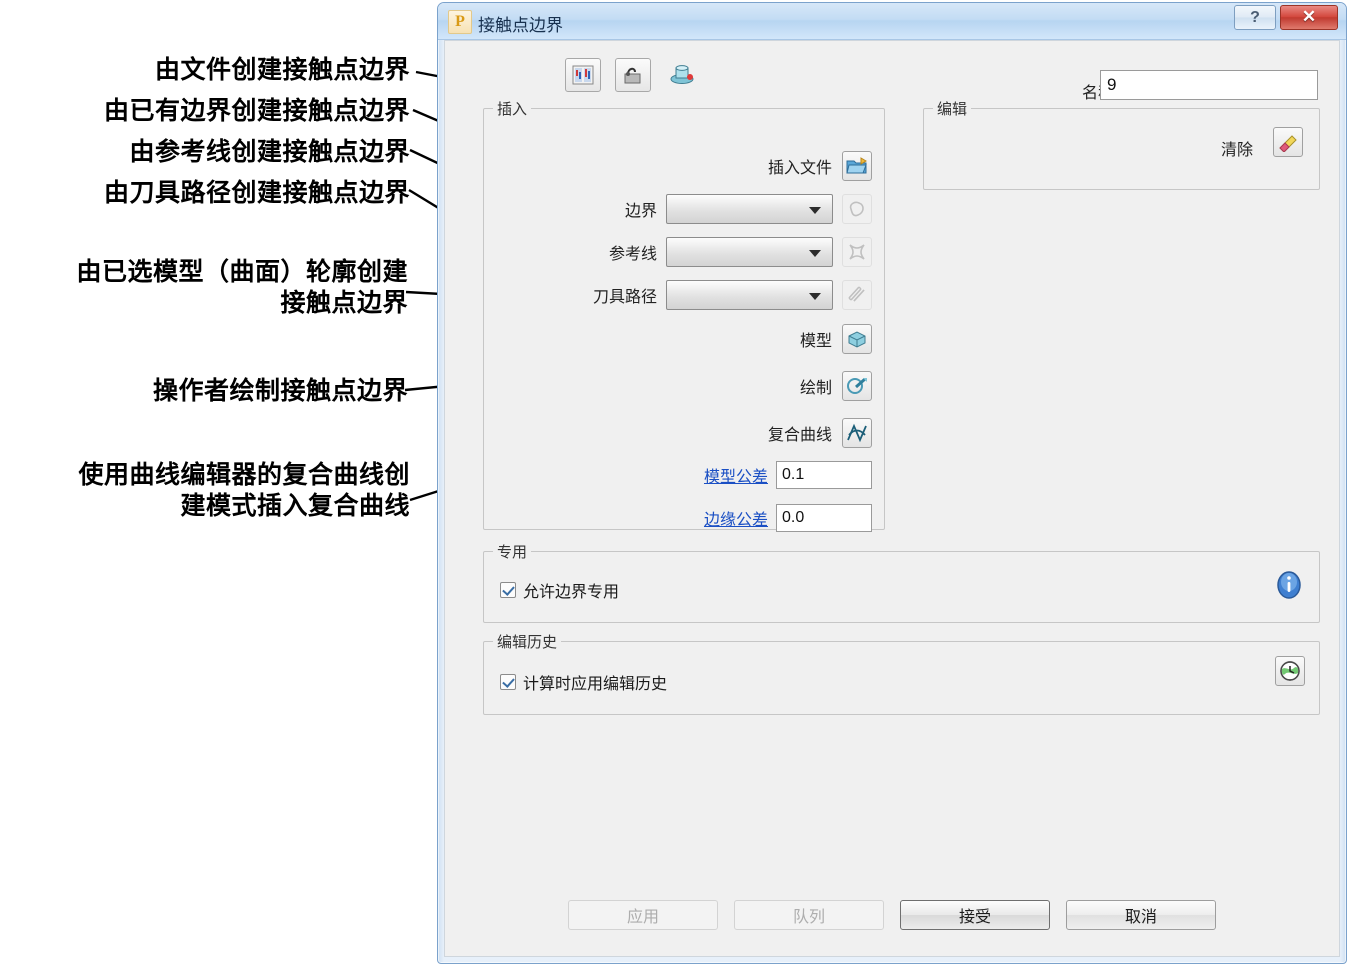  Describe the element at coordinates (857, 339) in the screenshot. I see `model-cube-icon` at that location.